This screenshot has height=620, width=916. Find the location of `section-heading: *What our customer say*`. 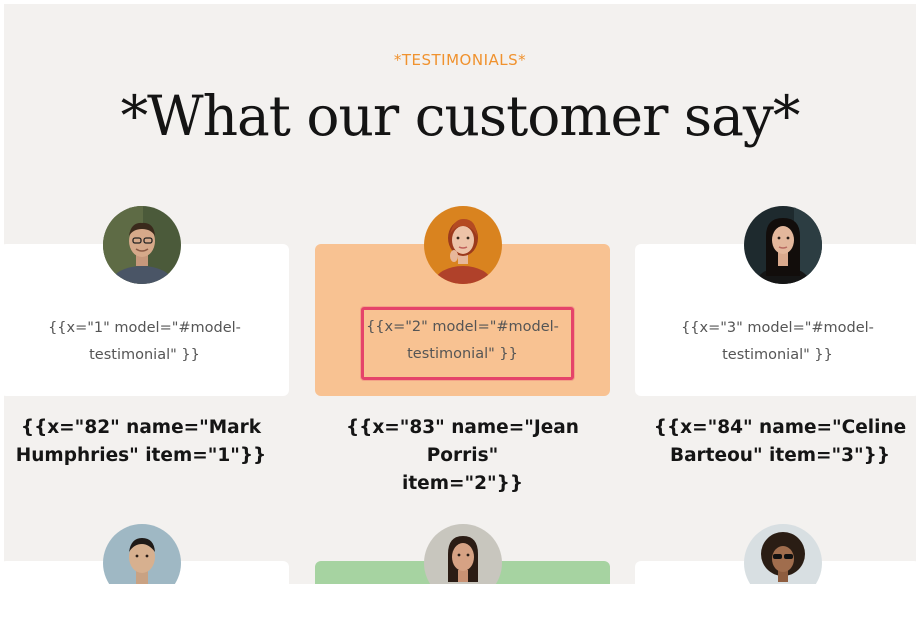

section-heading: *What our customer say* is located at coordinates (460, 116).